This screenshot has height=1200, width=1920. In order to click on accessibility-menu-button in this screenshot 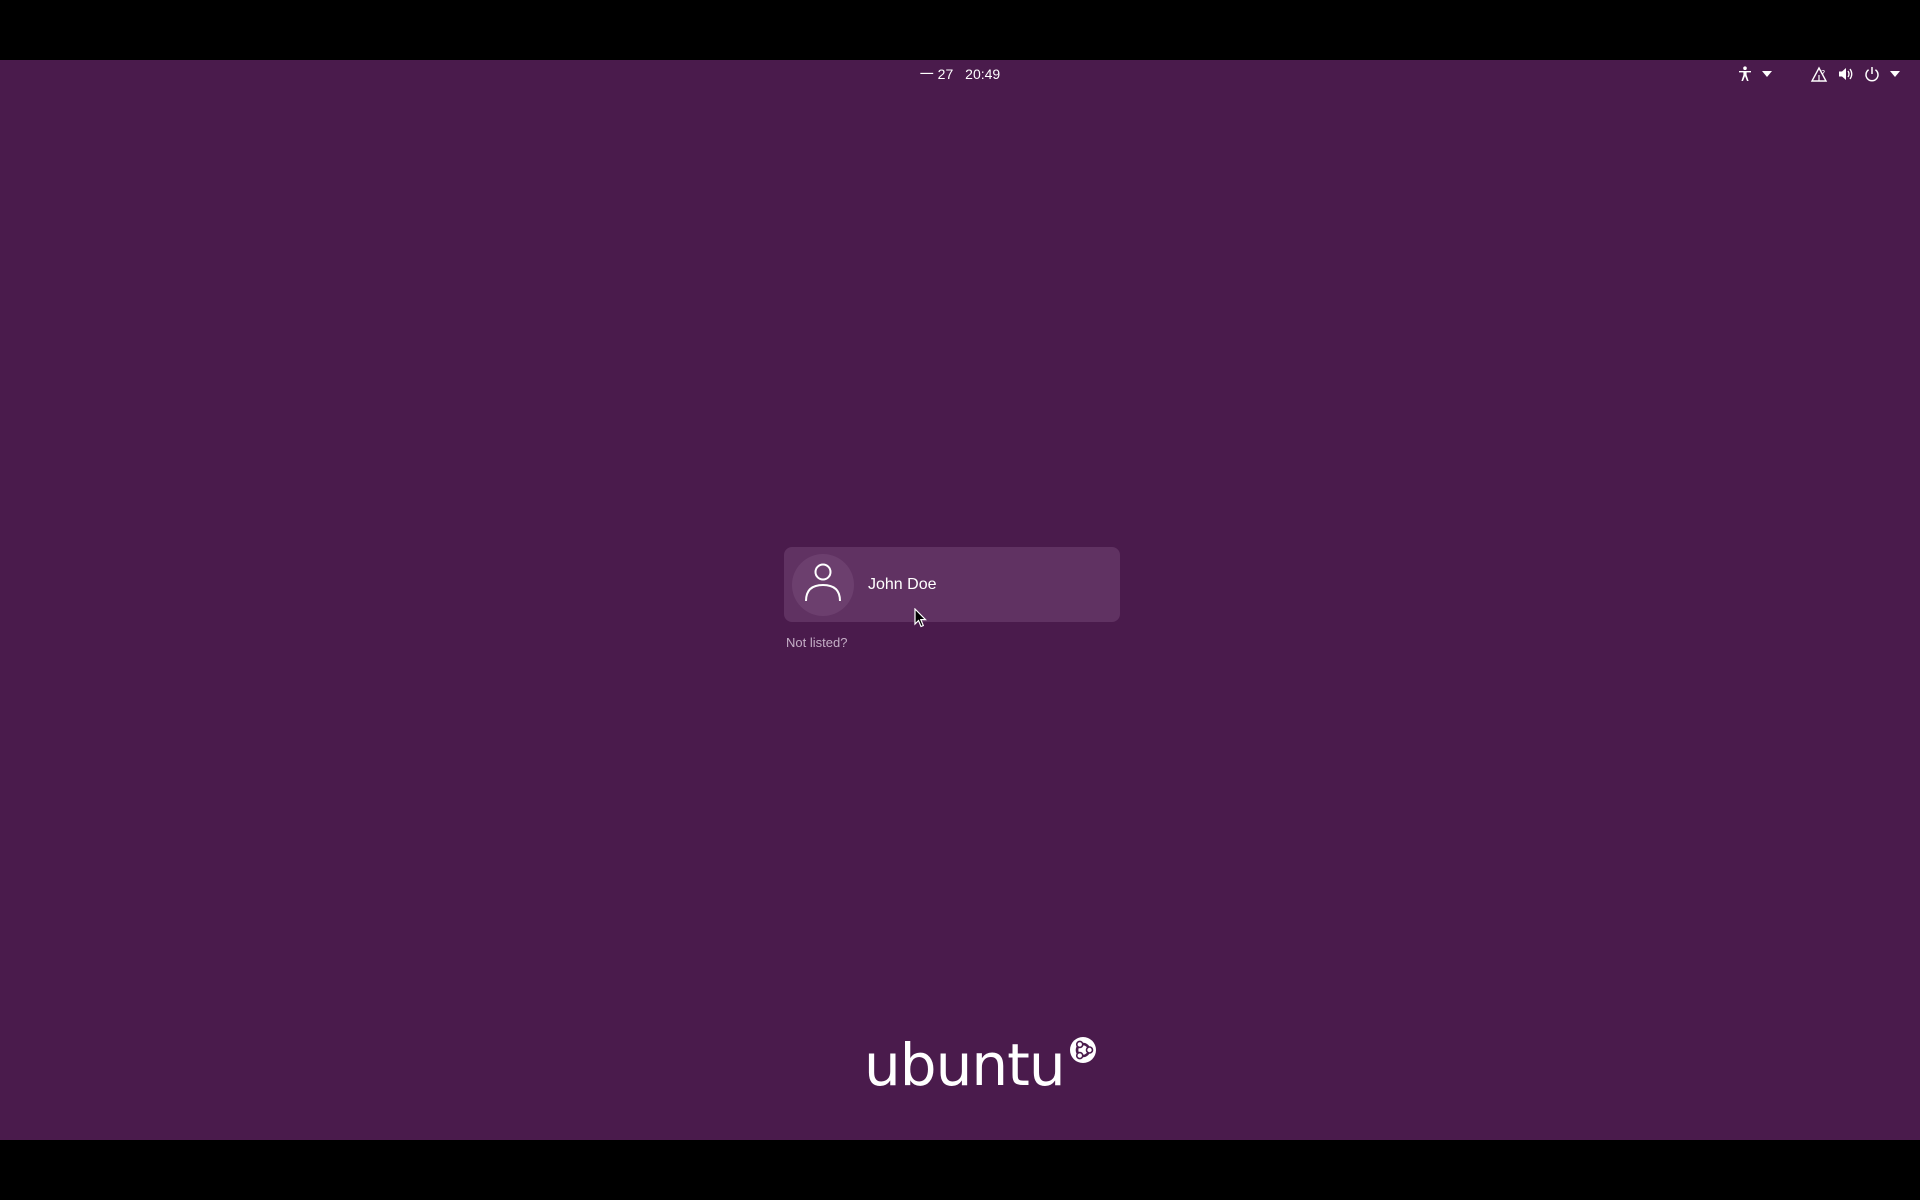, I will do `click(1755, 74)`.